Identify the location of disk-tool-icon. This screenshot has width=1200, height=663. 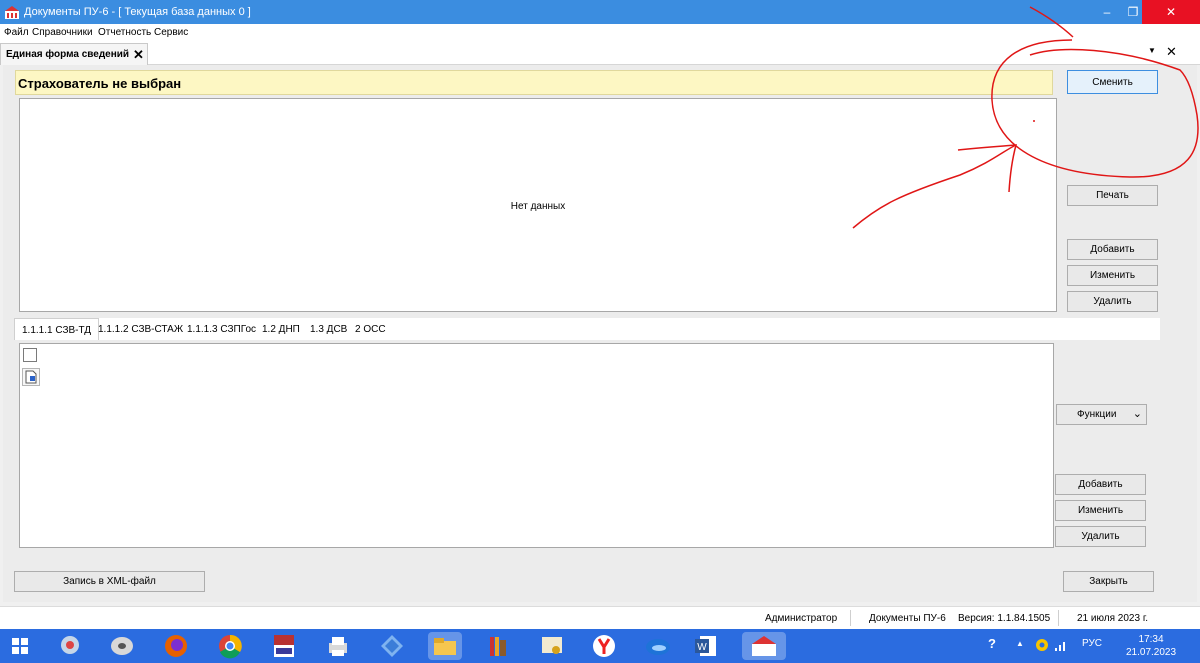
(122, 646).